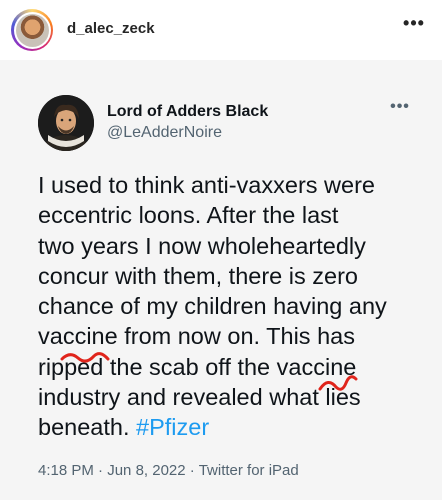 The width and height of the screenshot is (442, 500). I want to click on more-horizontal-icon: •••, so click(414, 26).